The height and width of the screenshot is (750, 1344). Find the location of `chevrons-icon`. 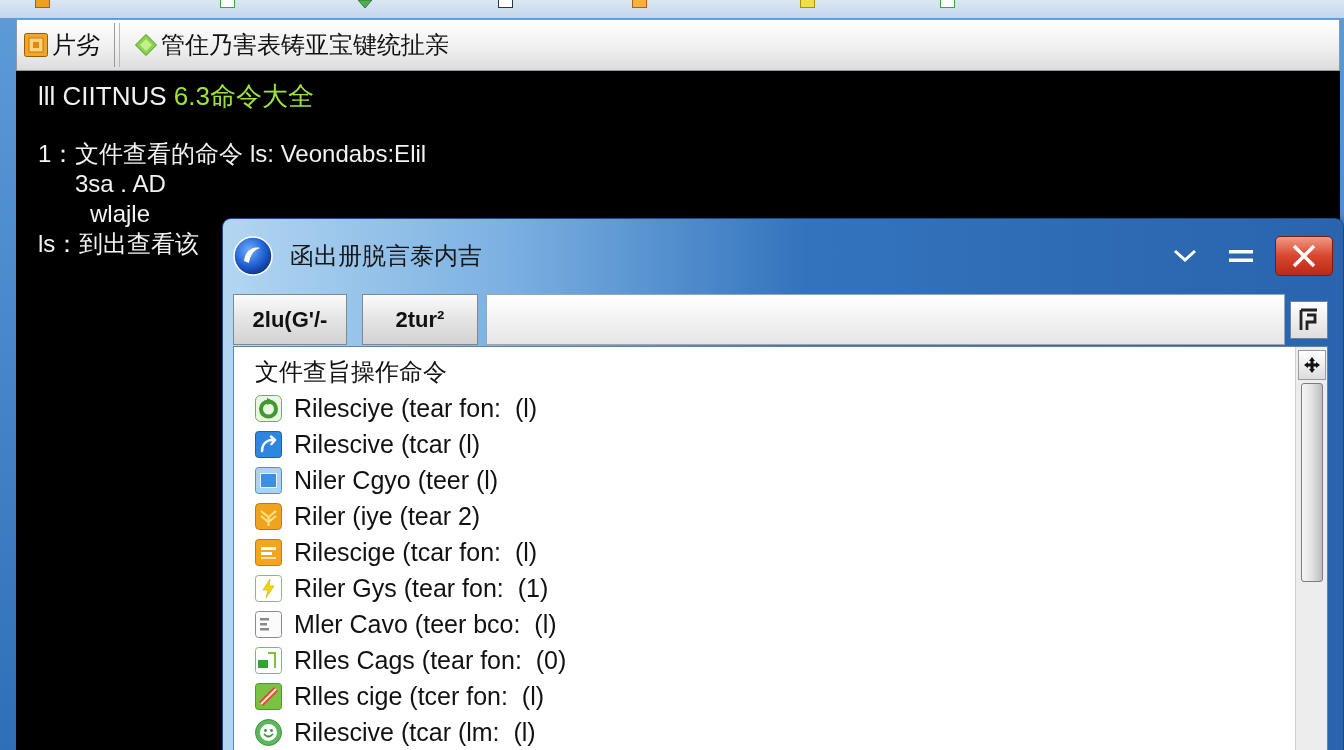

chevrons-icon is located at coordinates (268, 516).